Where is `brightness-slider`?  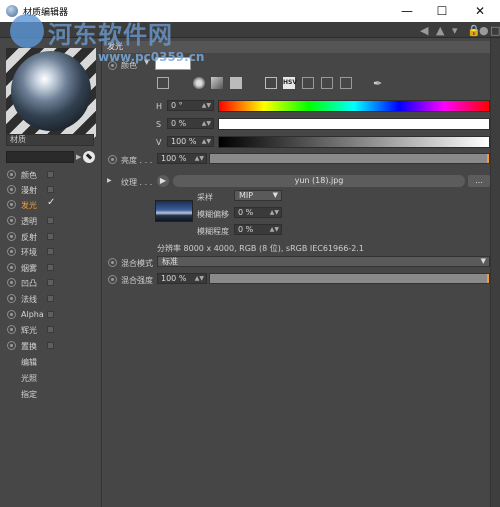 brightness-slider is located at coordinates (349, 158).